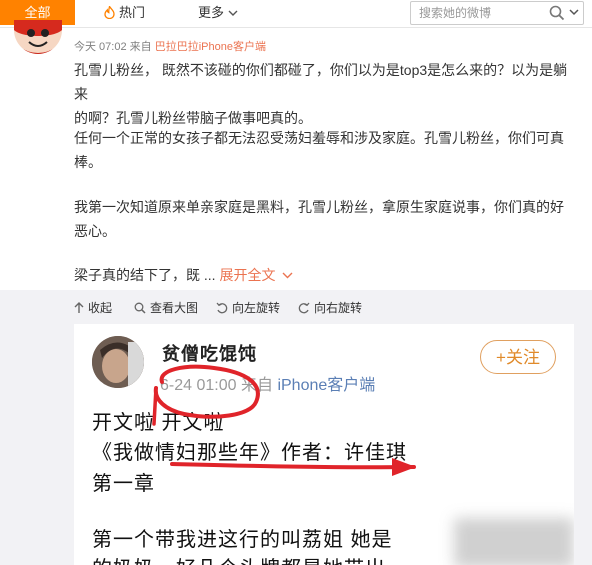 The height and width of the screenshot is (565, 592). I want to click on search-input, so click(479, 13).